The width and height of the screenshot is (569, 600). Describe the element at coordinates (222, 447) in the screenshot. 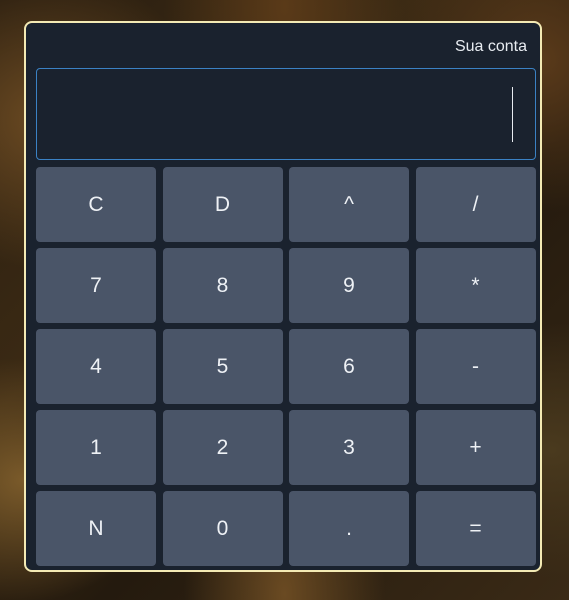

I see `digit-2-button: 2` at that location.